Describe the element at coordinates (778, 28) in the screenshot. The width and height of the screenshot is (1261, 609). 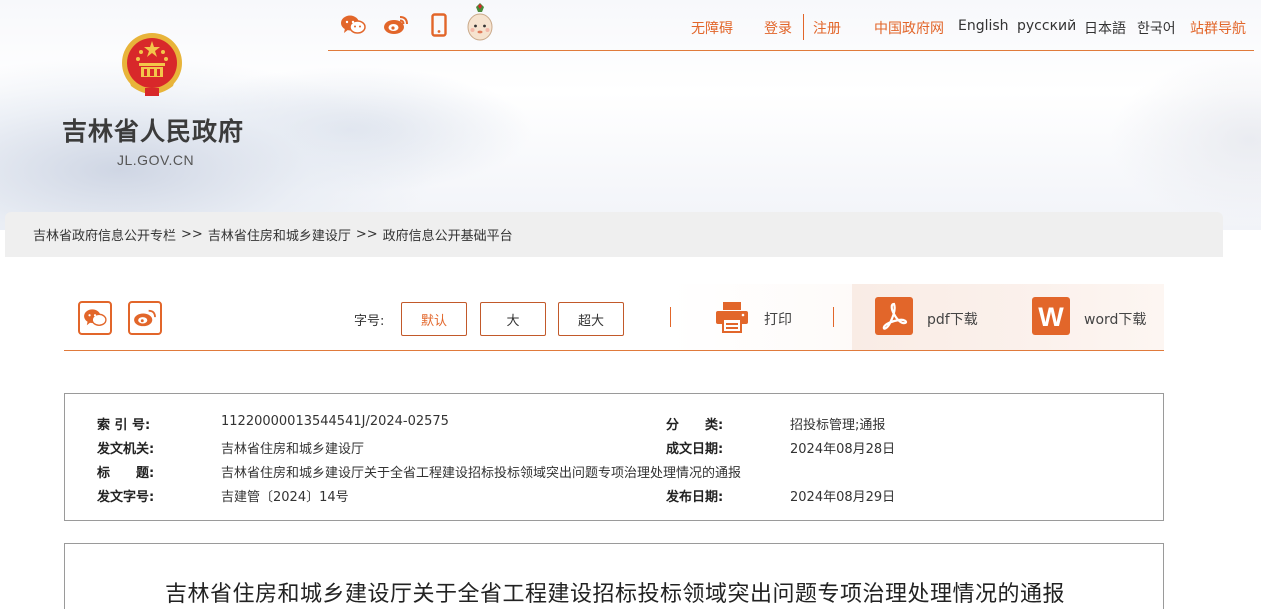
I see `login-link: 登录` at that location.